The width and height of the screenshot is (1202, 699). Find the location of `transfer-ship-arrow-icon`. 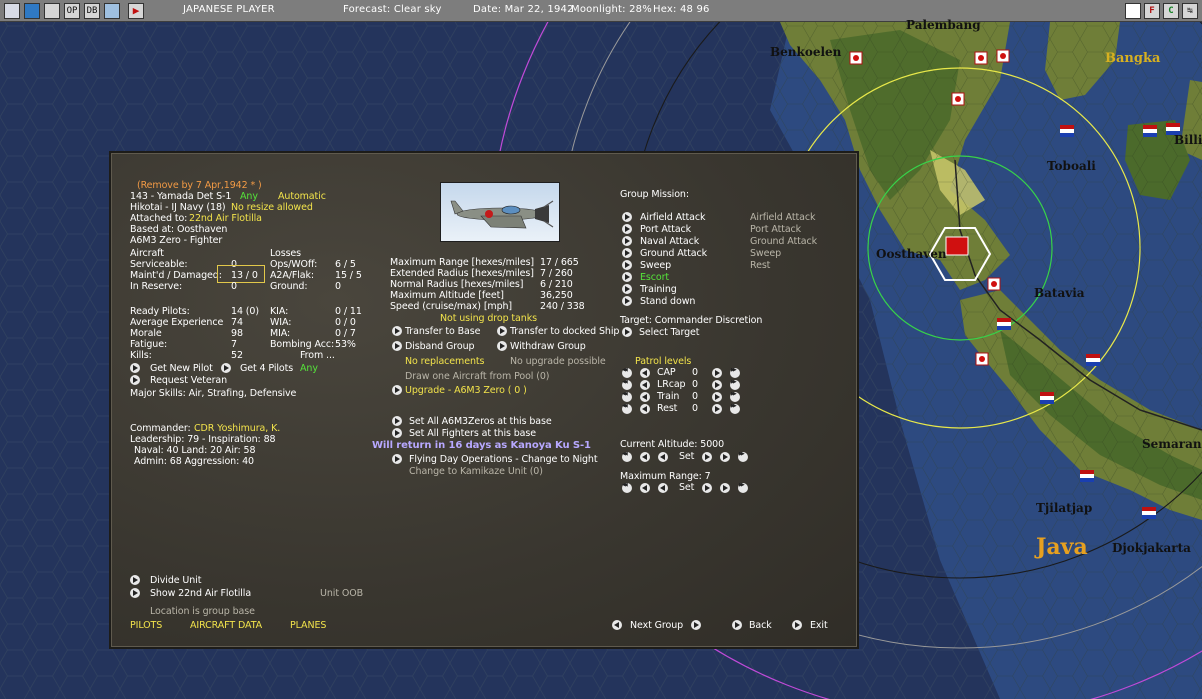

transfer-ship-arrow-icon is located at coordinates (502, 331).